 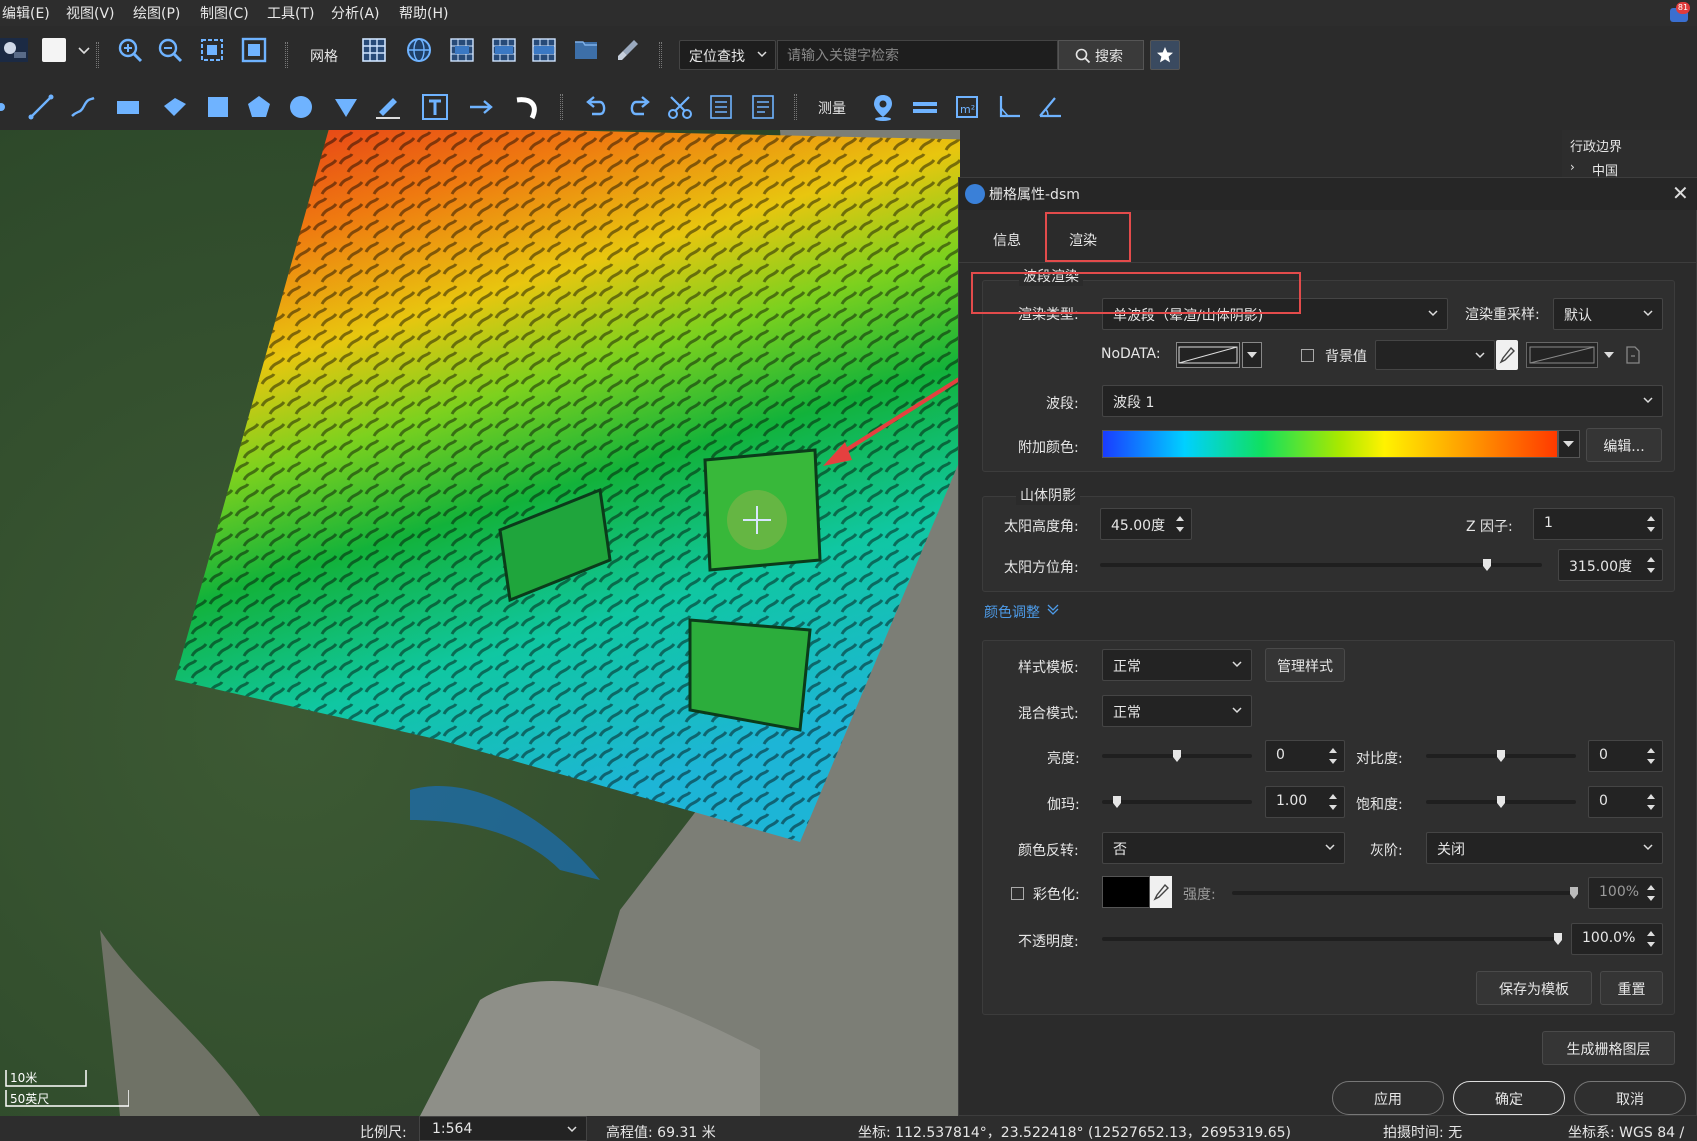 What do you see at coordinates (917, 55) in the screenshot?
I see `search-input` at bounding box center [917, 55].